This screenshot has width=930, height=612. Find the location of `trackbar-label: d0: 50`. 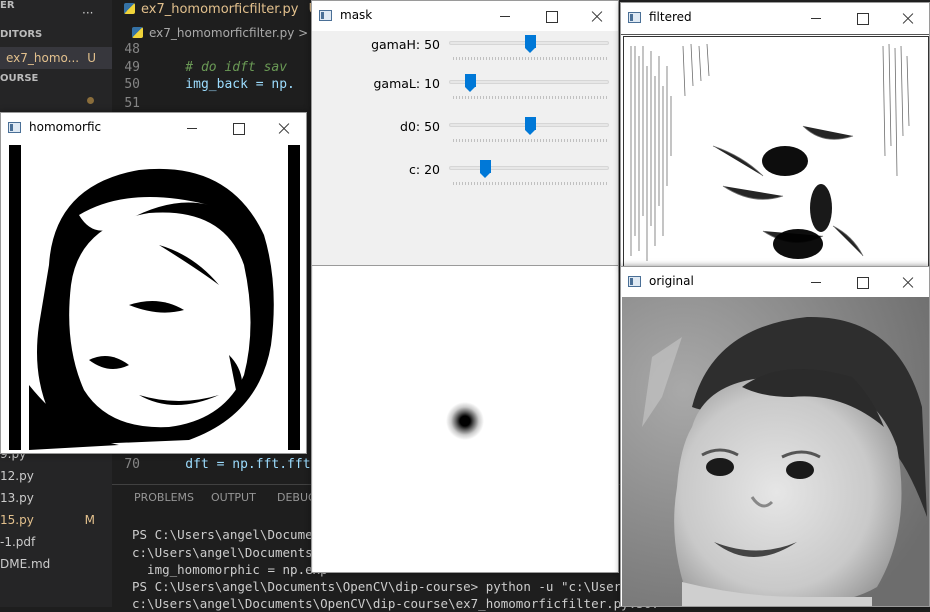

trackbar-label: d0: 50 is located at coordinates (420, 126).